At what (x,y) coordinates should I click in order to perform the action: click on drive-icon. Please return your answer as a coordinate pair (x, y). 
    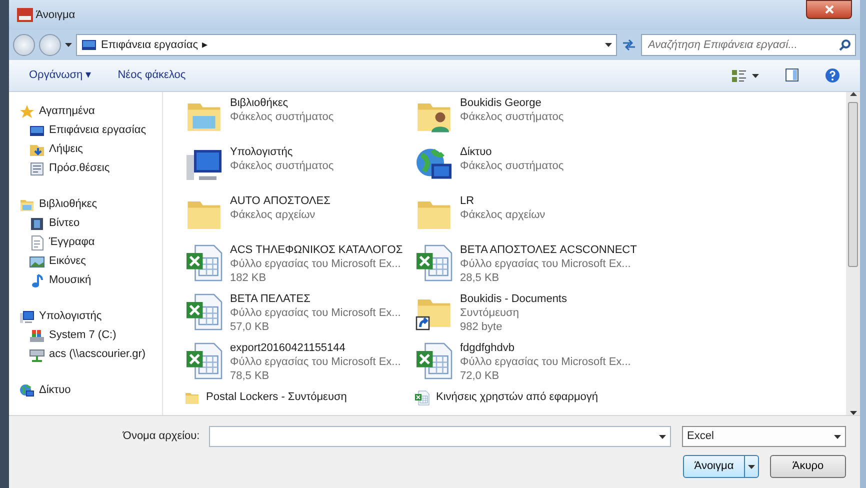
    Looking at the image, I should click on (37, 336).